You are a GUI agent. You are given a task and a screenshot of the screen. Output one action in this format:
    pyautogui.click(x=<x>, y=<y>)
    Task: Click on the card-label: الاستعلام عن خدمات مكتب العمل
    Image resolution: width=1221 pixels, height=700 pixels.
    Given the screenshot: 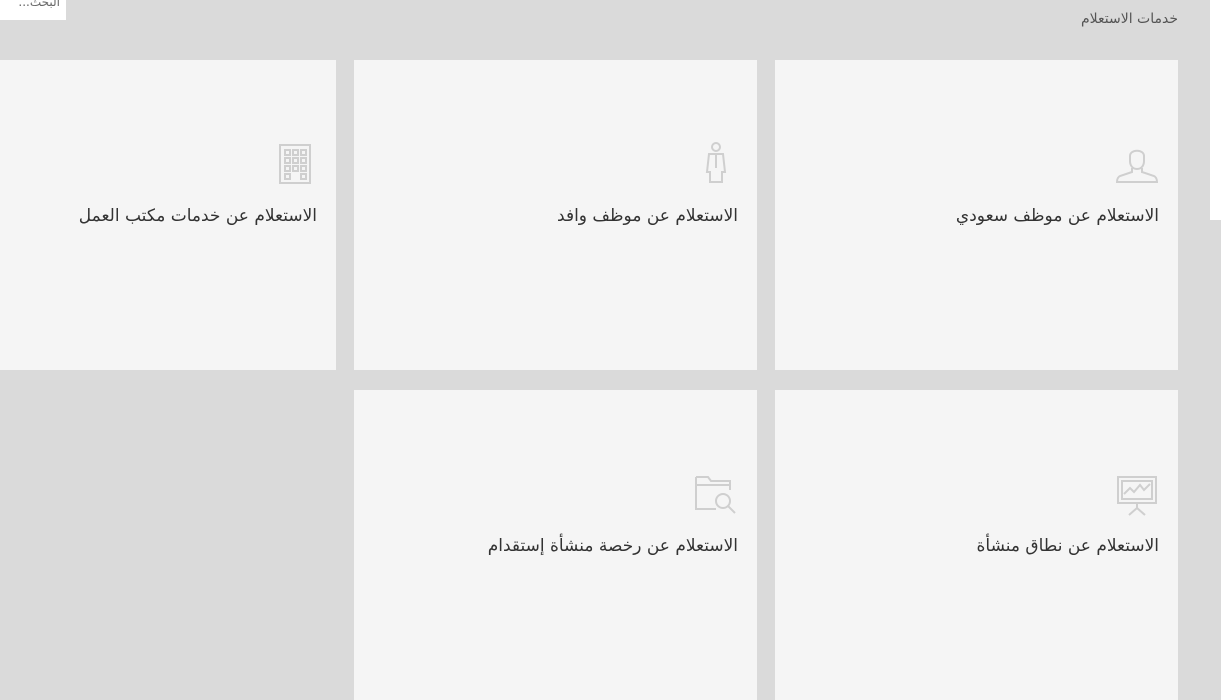 What is the action you would take?
    pyautogui.click(x=197, y=216)
    